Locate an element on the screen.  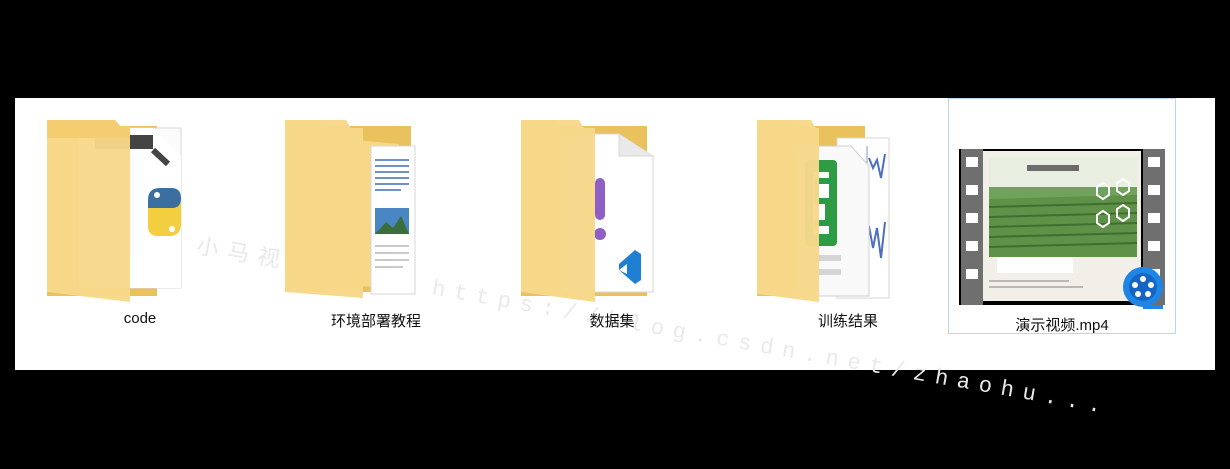
vscode-folder-icon is located at coordinates (587, 211).